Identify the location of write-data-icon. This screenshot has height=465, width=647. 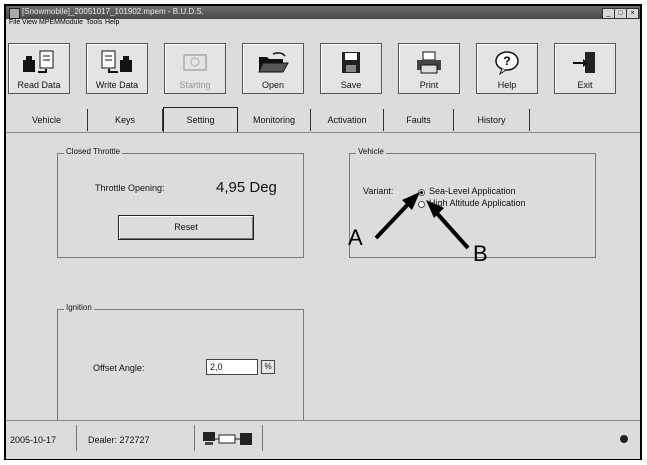
(116, 61).